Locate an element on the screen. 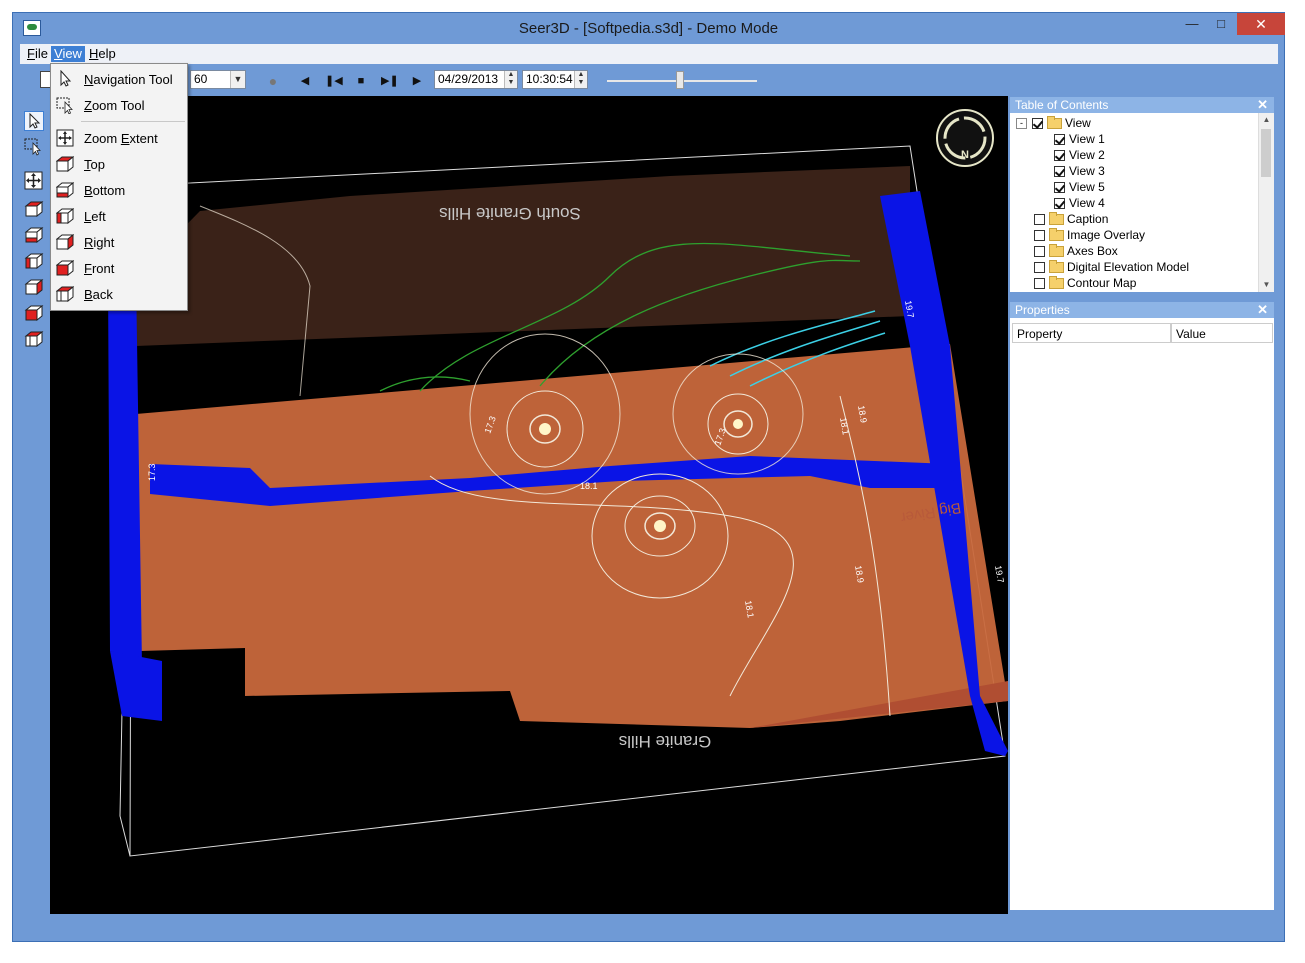  zoom-tool-button is located at coordinates (34, 146).